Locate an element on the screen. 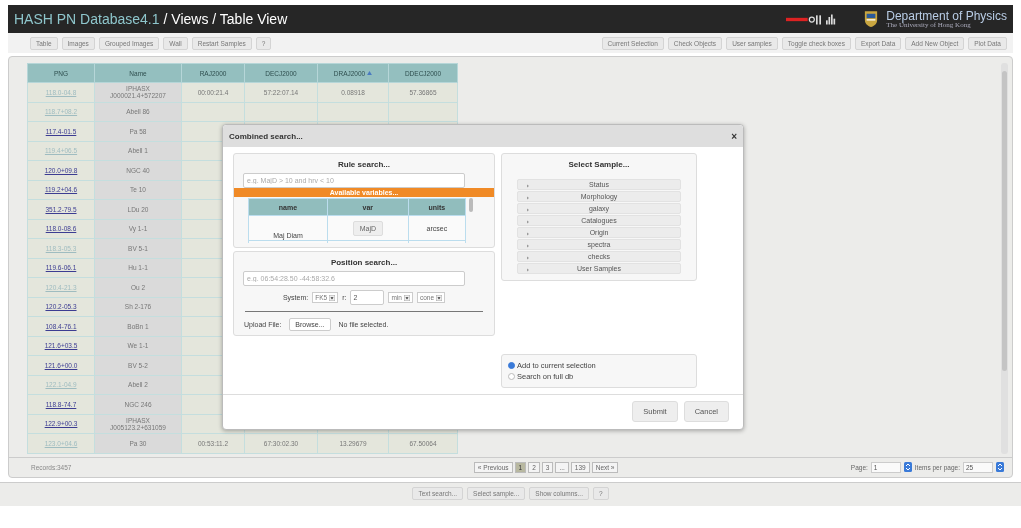  close-button: × is located at coordinates (734, 136).